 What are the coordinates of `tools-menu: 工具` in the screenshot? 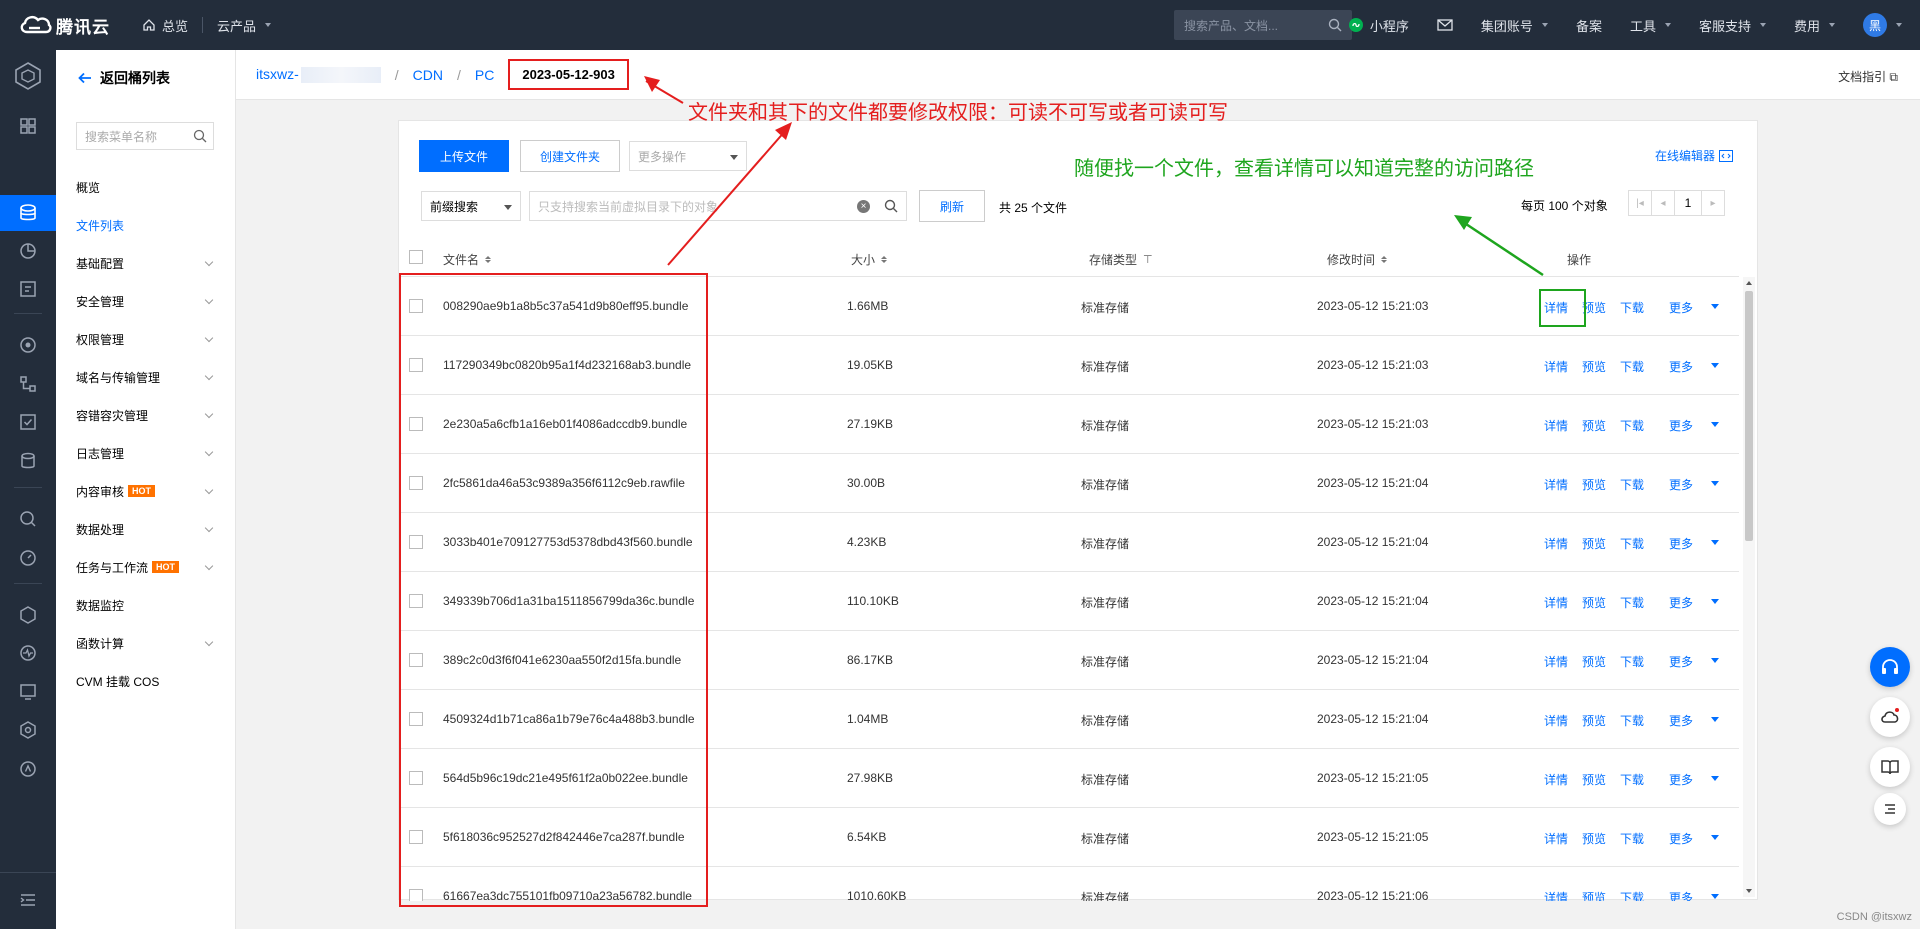 It's located at (1650, 25).